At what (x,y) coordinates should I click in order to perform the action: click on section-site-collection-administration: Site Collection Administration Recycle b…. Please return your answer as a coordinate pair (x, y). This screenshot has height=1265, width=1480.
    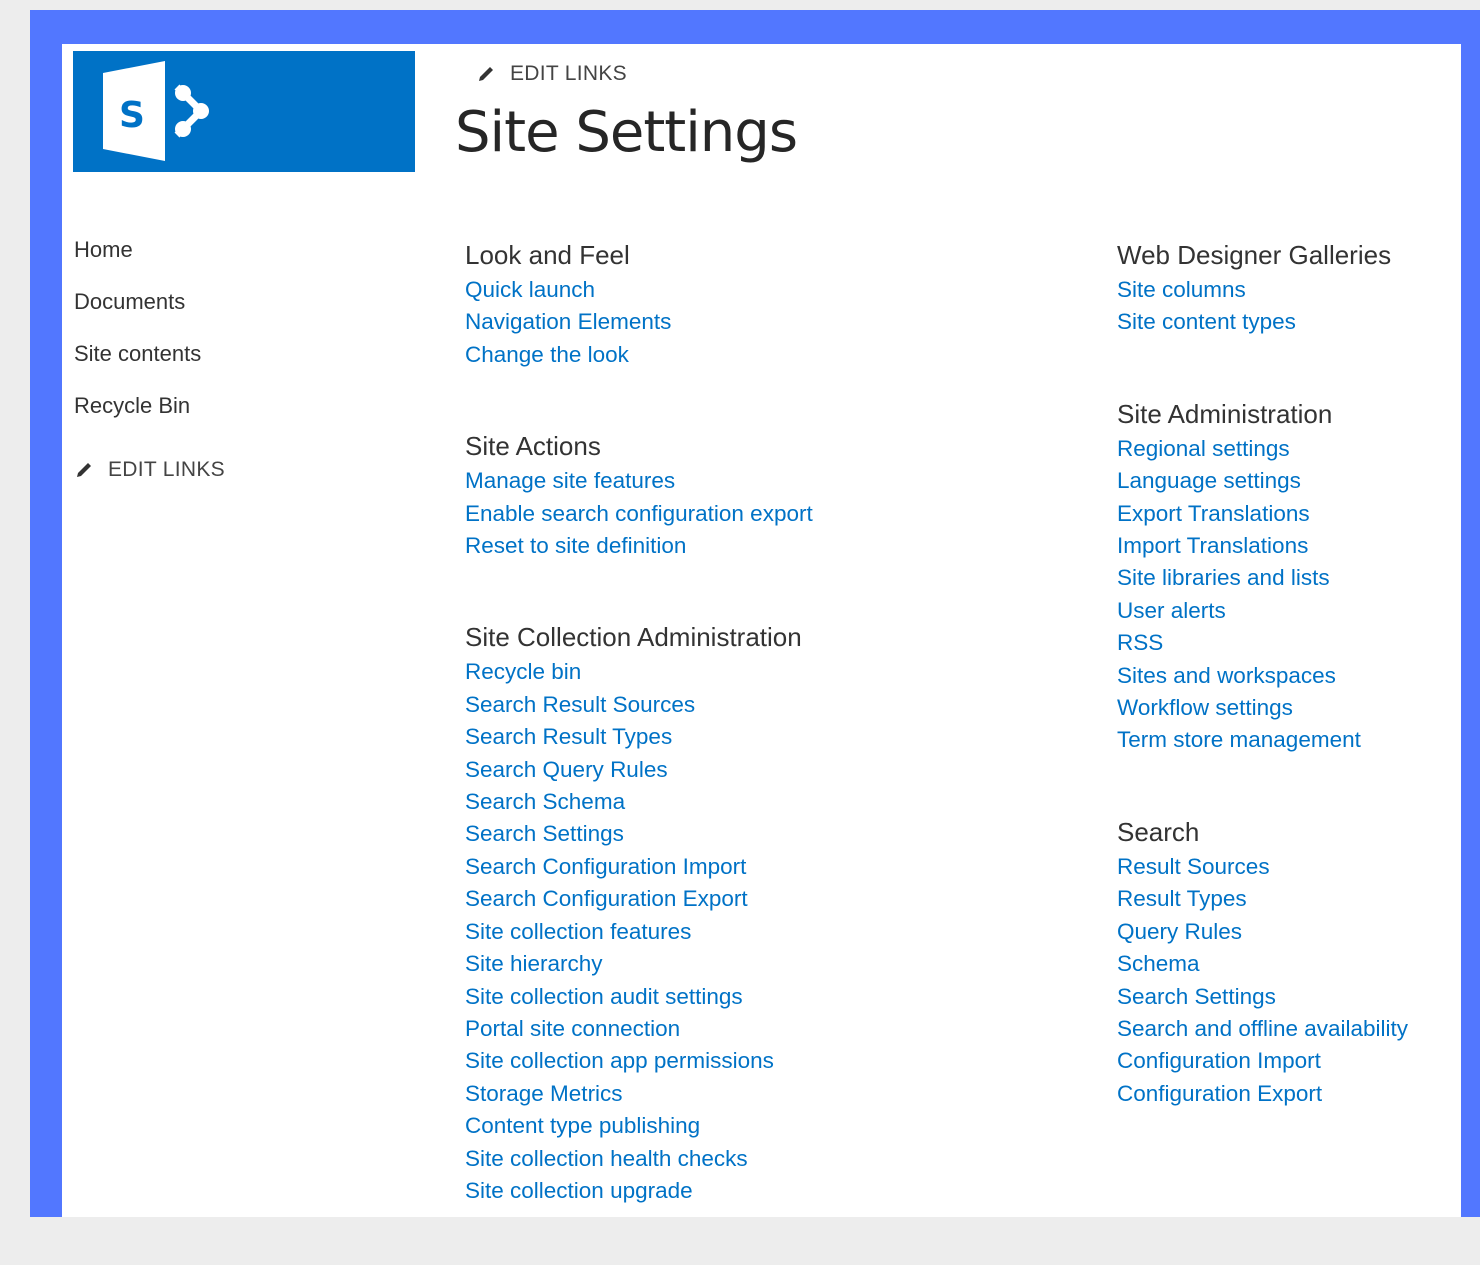
    Looking at the image, I should click on (639, 913).